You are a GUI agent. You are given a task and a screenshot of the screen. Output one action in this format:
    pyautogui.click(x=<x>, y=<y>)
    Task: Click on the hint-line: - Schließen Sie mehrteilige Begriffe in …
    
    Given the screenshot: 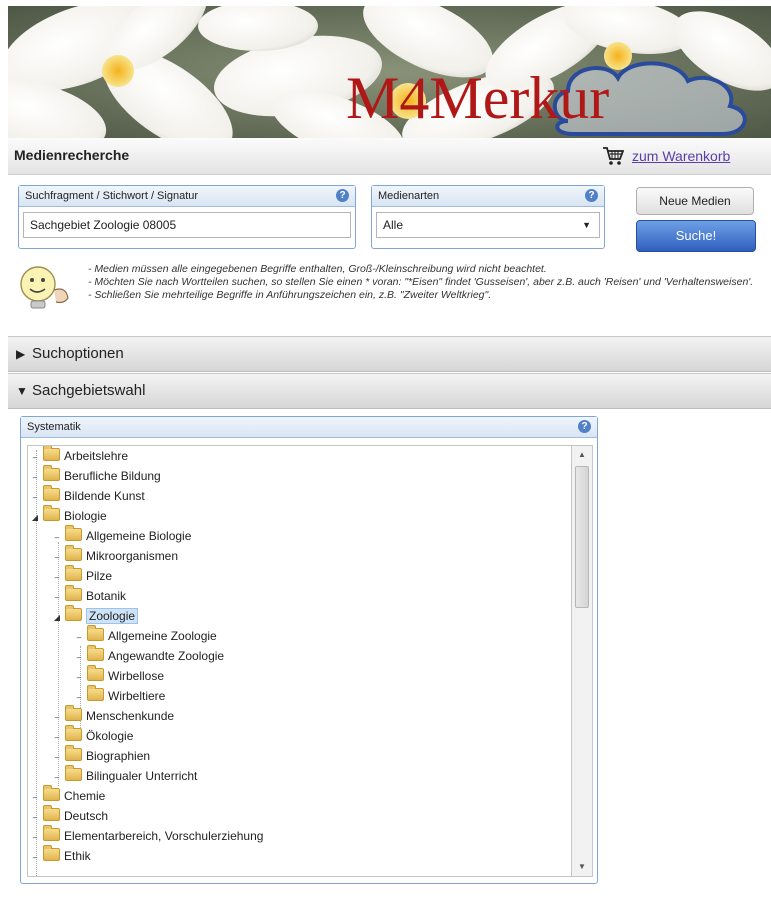 What is the action you would take?
    pyautogui.click(x=290, y=295)
    